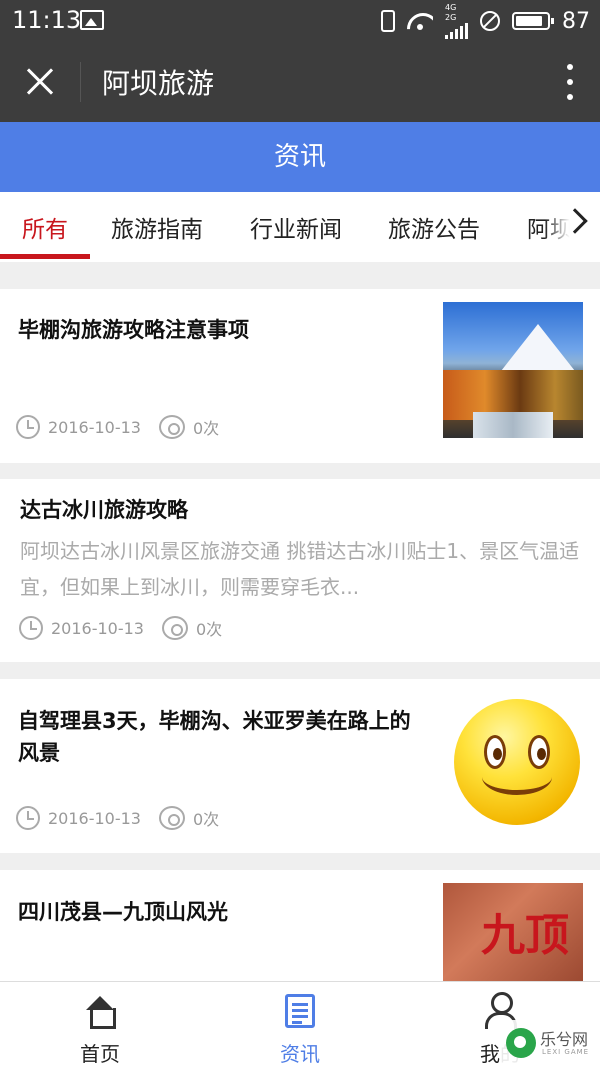 The image size is (600, 1067). Describe the element at coordinates (521, 1043) in the screenshot. I see `watermark-logo-icon` at that location.